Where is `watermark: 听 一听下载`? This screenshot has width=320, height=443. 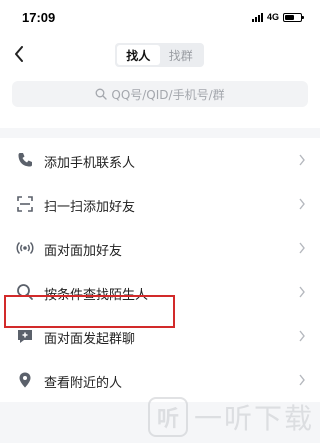
watermark: 听 一听下载 is located at coordinates (230, 417).